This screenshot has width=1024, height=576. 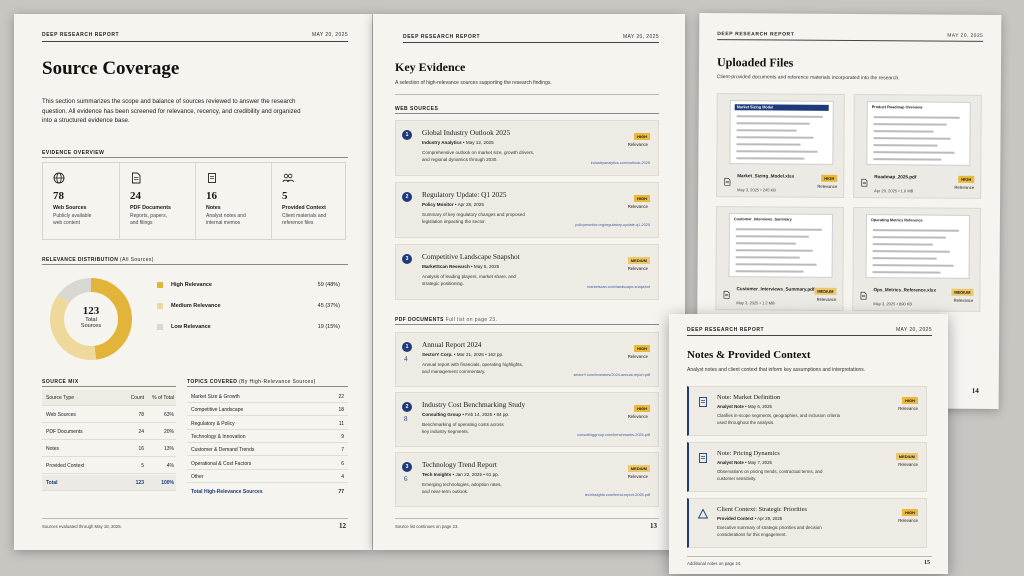 What do you see at coordinates (730, 406) in the screenshot?
I see `note-source: Analyst Note` at bounding box center [730, 406].